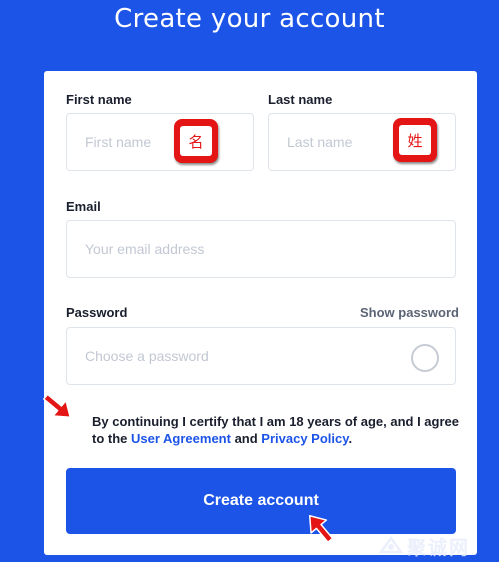 The image size is (499, 562). I want to click on password-placeholder: Choose a password, so click(147, 356).